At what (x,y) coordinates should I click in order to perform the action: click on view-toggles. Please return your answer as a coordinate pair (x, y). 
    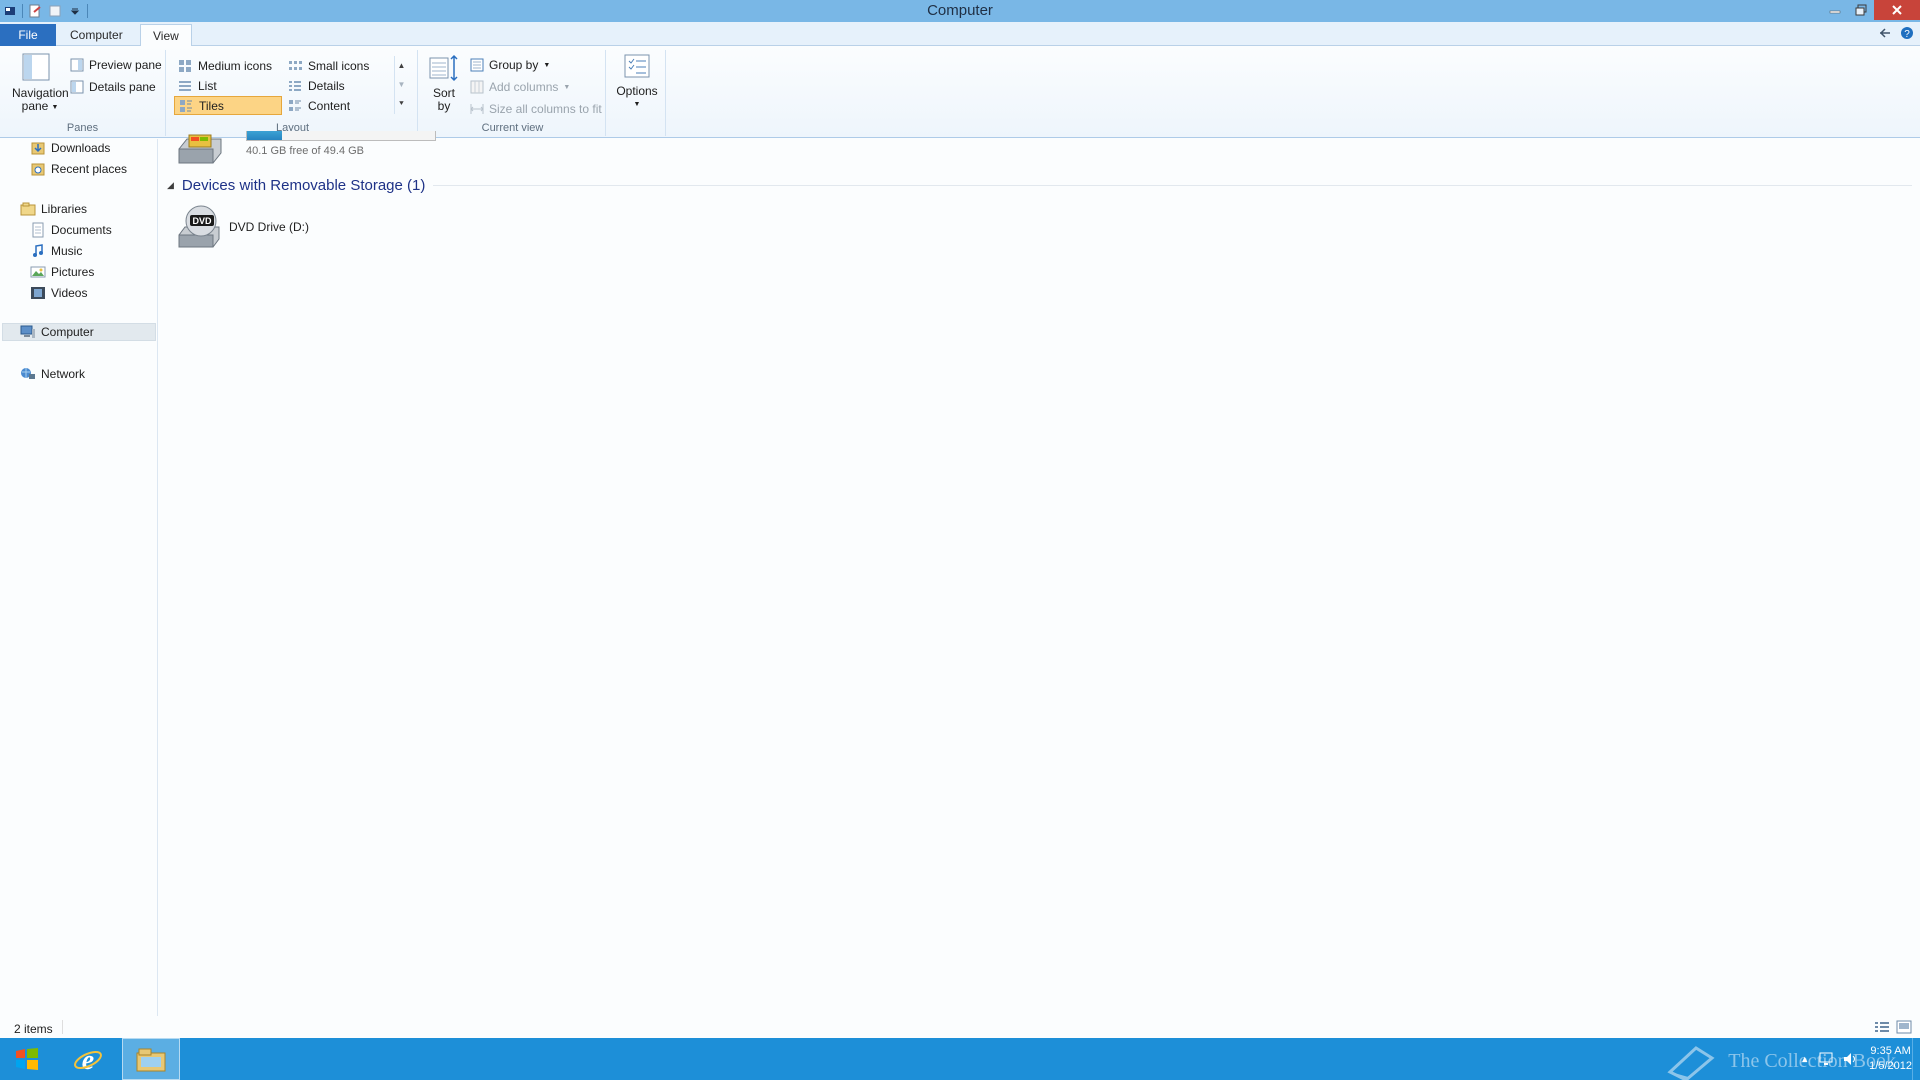
    Looking at the image, I should click on (1893, 1027).